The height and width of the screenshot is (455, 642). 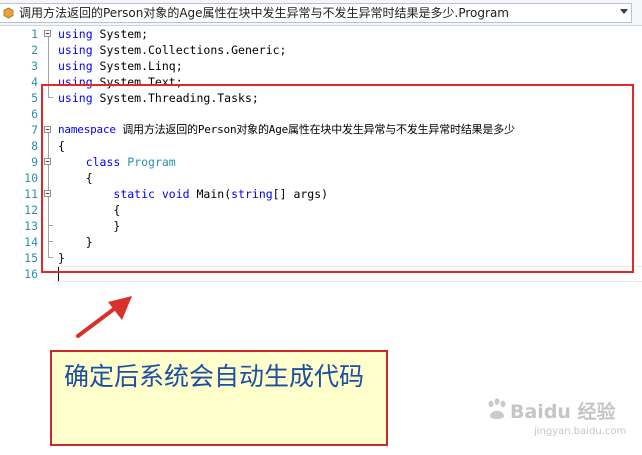 I want to click on code-text: System.Collections.Generic;, so click(x=189, y=50).